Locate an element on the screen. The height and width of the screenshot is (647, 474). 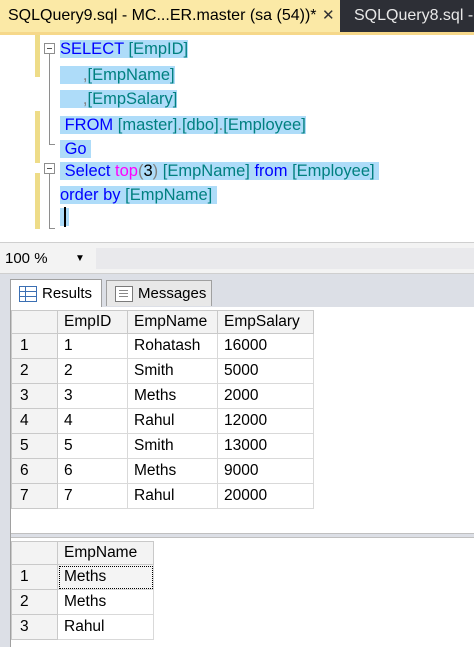
code-line: SELECT [EmpID] is located at coordinates (124, 49).